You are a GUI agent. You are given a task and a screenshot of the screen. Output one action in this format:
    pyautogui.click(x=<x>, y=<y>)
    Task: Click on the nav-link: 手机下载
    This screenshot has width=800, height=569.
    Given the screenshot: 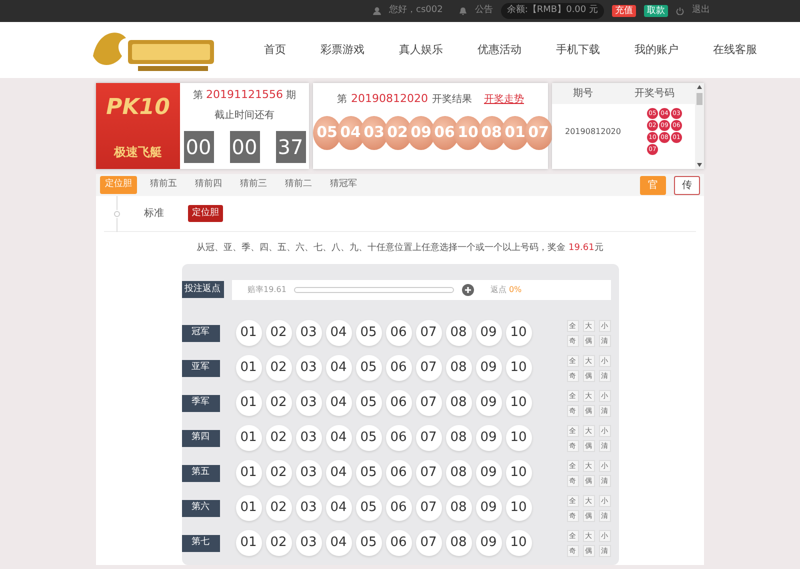 What is the action you would take?
    pyautogui.click(x=578, y=50)
    